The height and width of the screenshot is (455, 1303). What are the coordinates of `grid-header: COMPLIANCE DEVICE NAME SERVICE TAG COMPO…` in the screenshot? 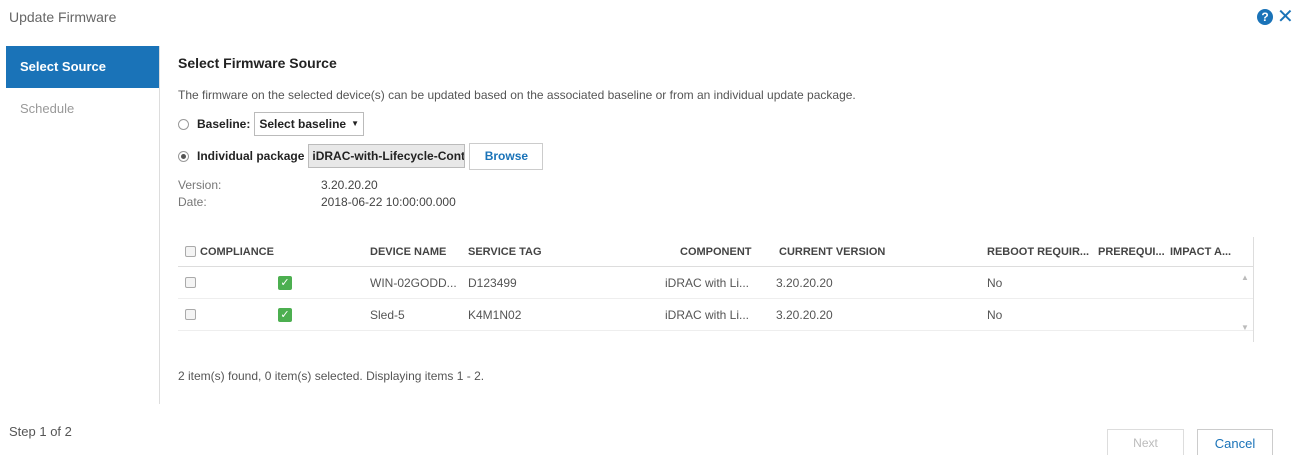 It's located at (715, 252).